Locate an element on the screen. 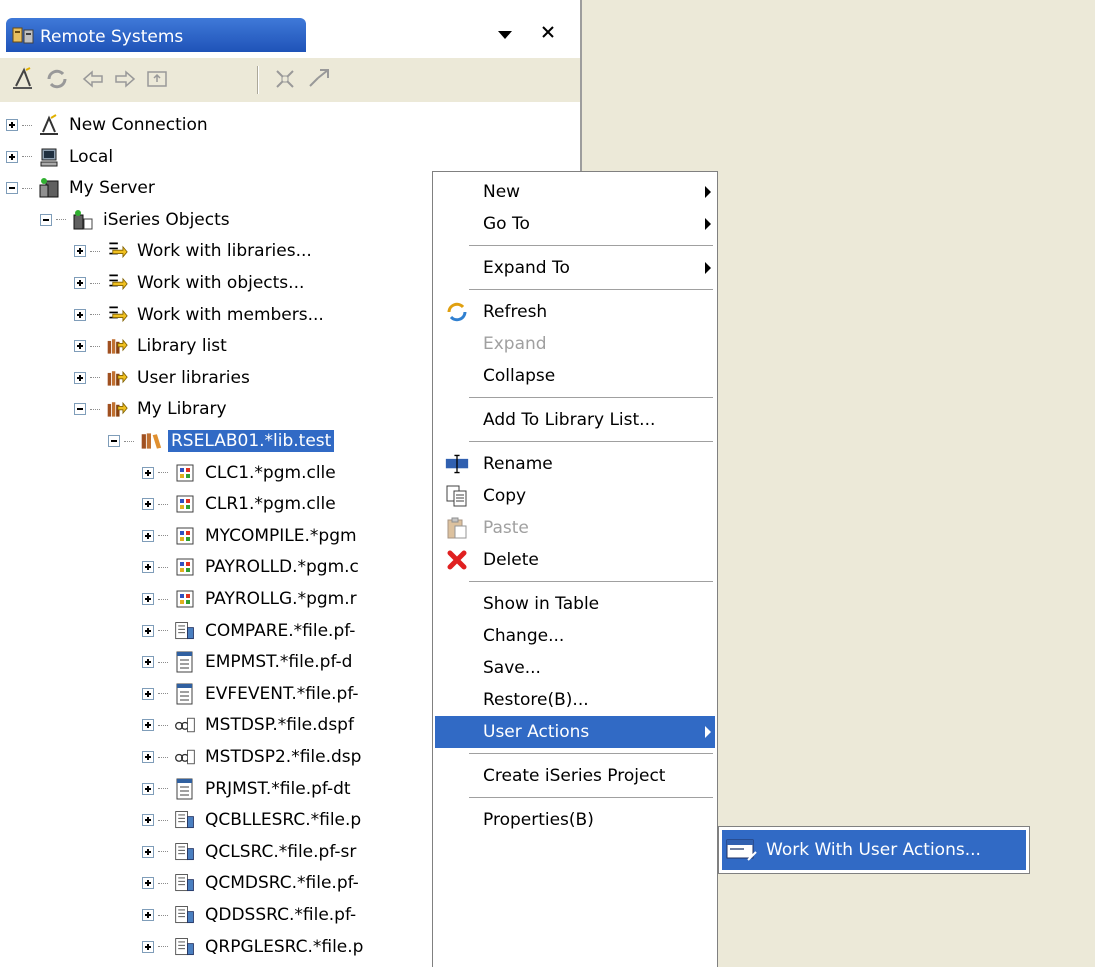  tree-item: My Server is located at coordinates (82, 188).